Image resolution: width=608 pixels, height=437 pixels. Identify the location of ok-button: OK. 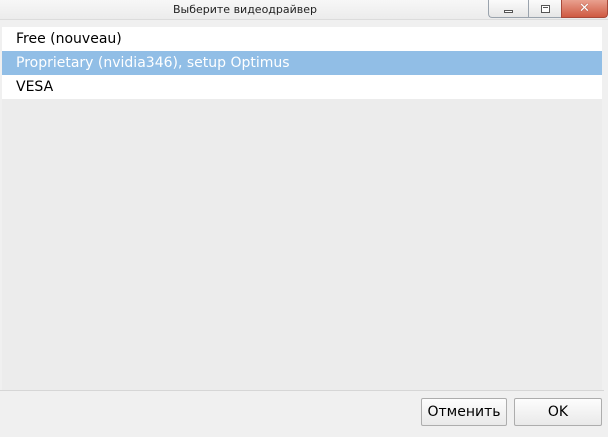
(558, 412).